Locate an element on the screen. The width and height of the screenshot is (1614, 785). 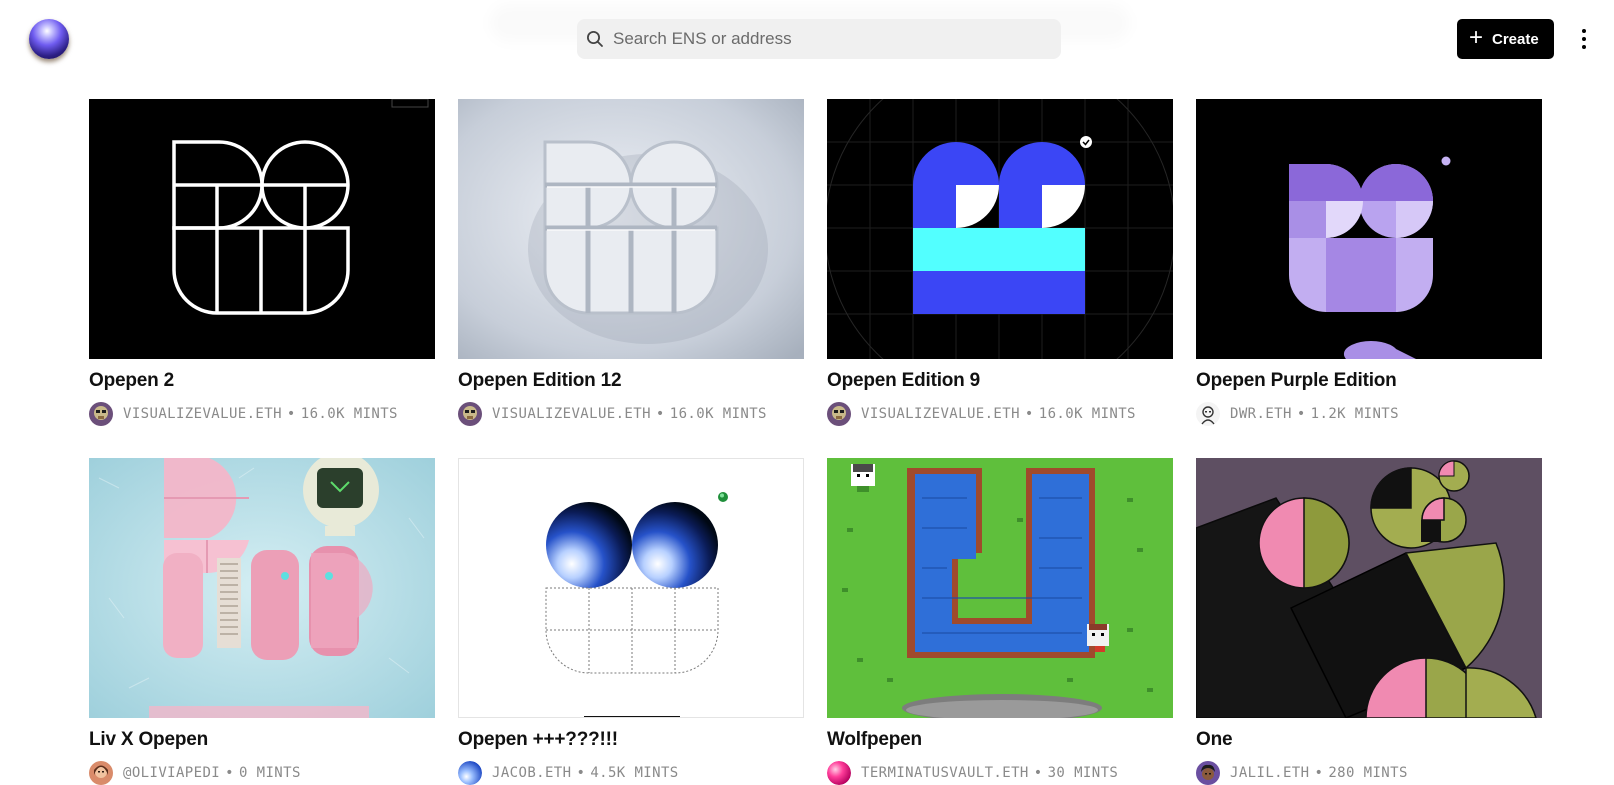
geometric-shapes-artwork is located at coordinates (1369, 588).